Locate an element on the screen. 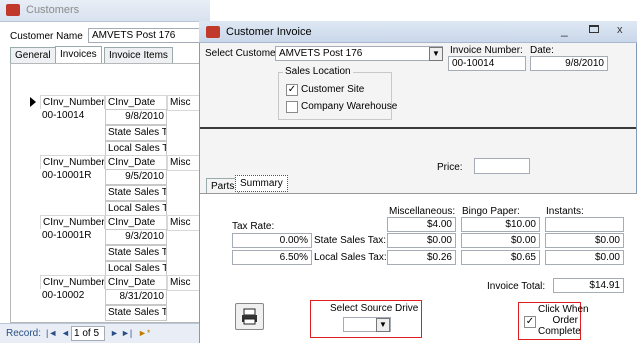 The width and height of the screenshot is (637, 343). select-customer-combo: AMVETS Post 176 is located at coordinates (359, 53).